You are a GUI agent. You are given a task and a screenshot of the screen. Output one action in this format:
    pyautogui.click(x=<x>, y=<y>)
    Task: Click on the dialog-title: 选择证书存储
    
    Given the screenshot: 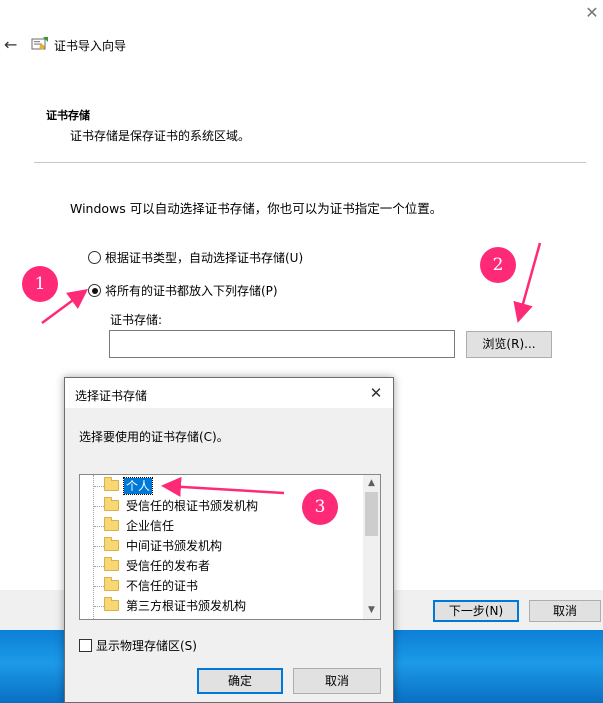 What is the action you would take?
    pyautogui.click(x=111, y=396)
    